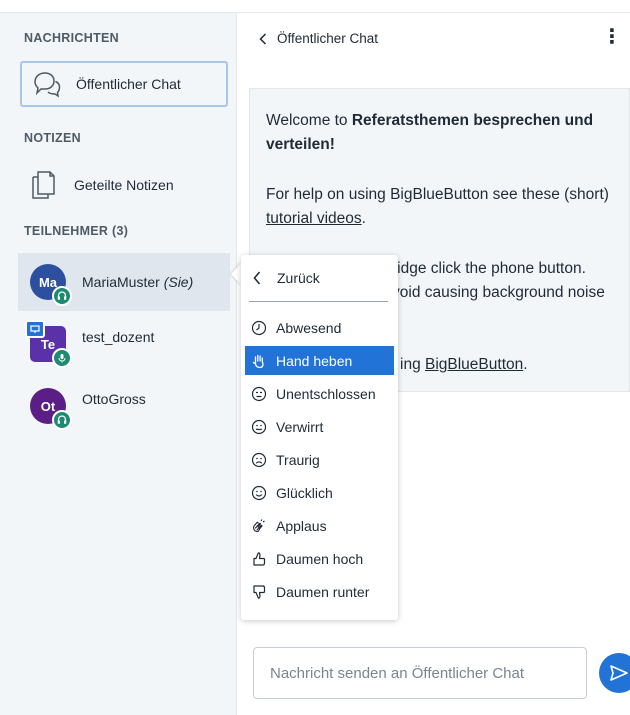 The width and height of the screenshot is (630, 715). Describe the element at coordinates (328, 38) in the screenshot. I see `chat-title: Öffentlicher Chat` at that location.